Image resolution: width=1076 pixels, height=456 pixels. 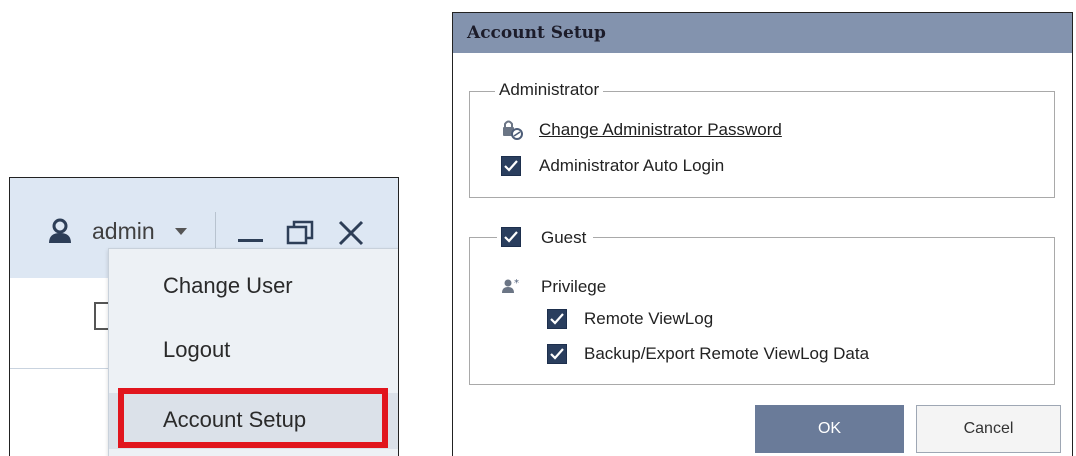 What do you see at coordinates (660, 130) in the screenshot?
I see `change-admin-password-link: Change Administrator Password` at bounding box center [660, 130].